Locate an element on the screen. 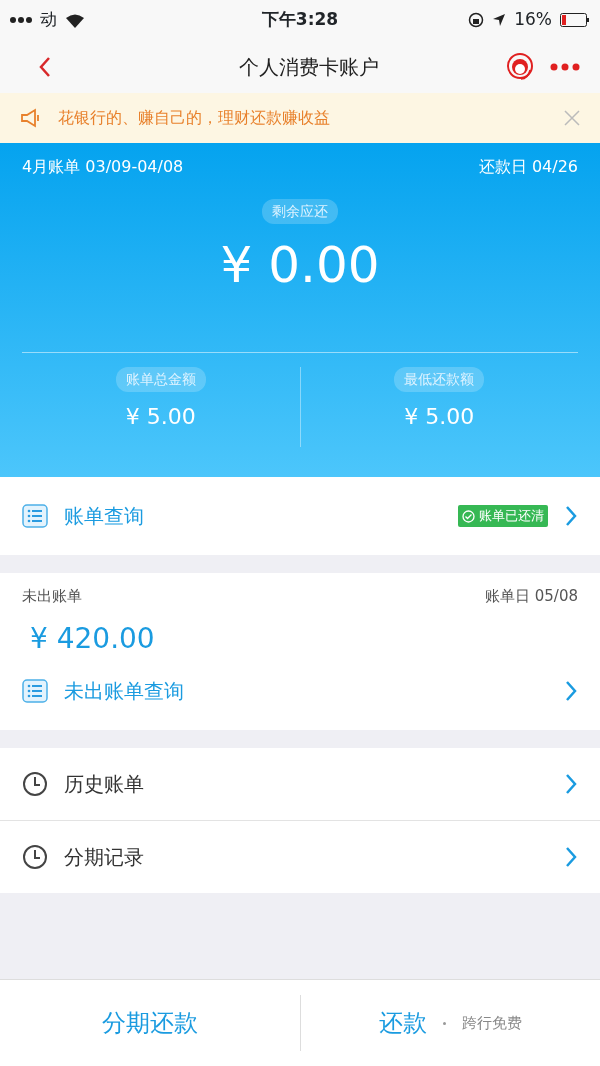 The height and width of the screenshot is (1066, 600). speaker-icon is located at coordinates (31, 118).